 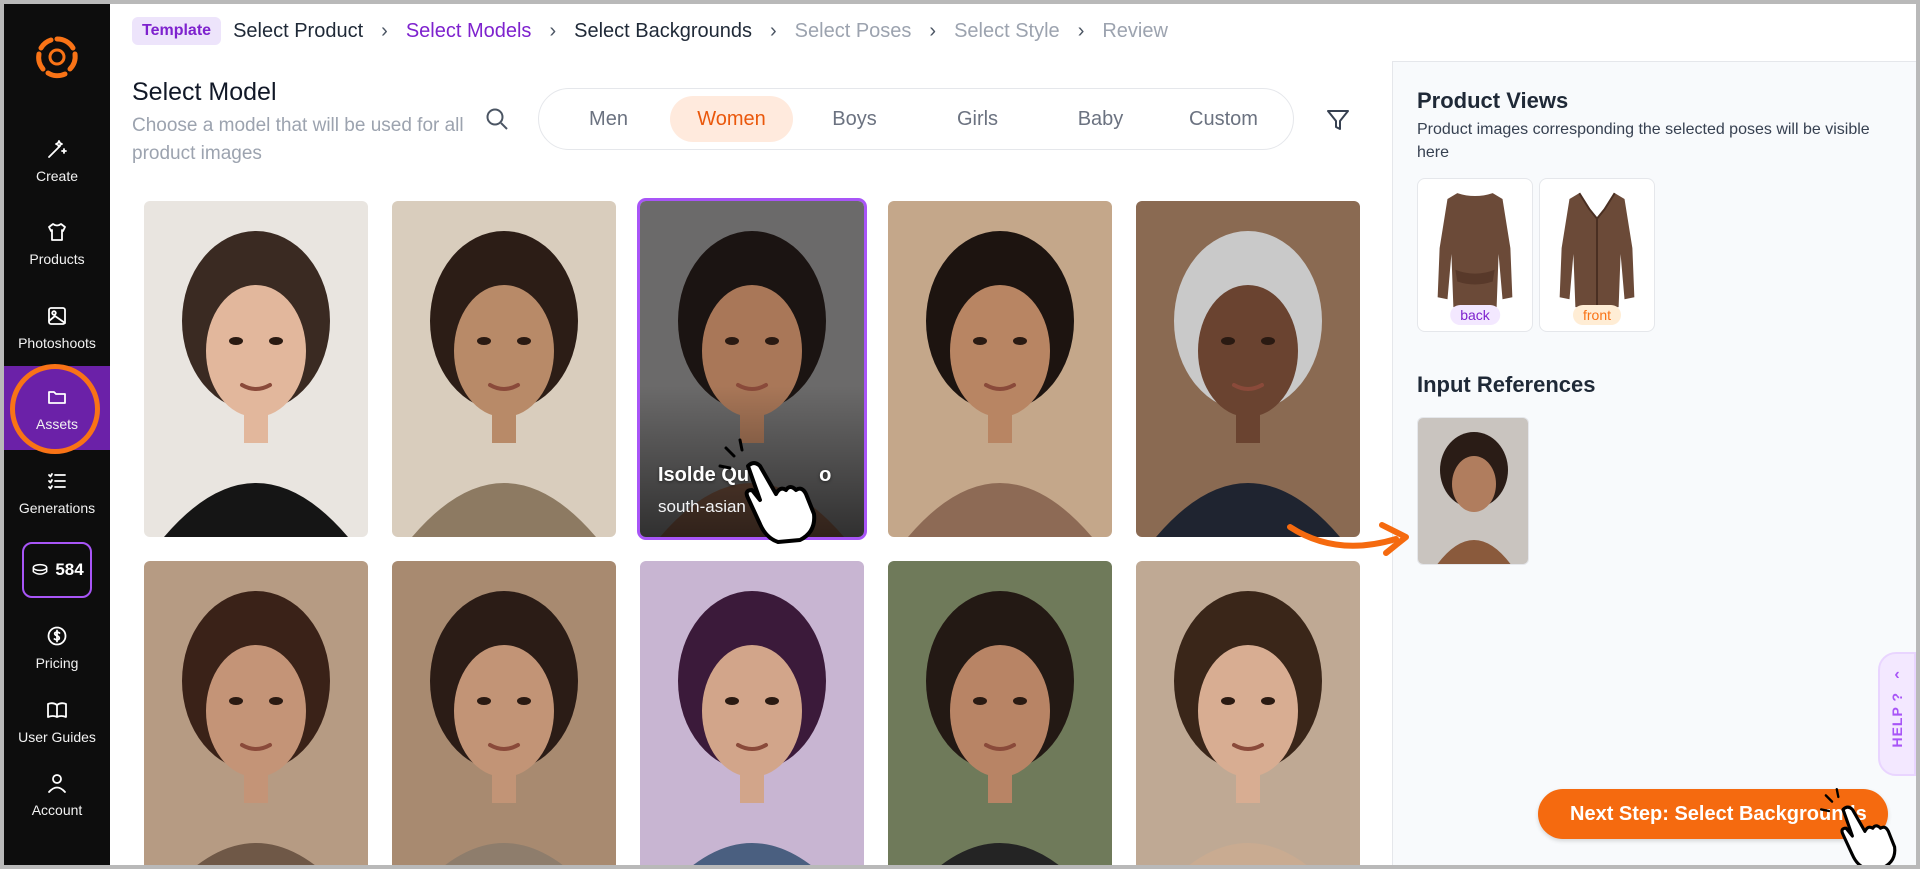 I want to click on breadcrumb-step-select-models: Select Models, so click(x=469, y=31).